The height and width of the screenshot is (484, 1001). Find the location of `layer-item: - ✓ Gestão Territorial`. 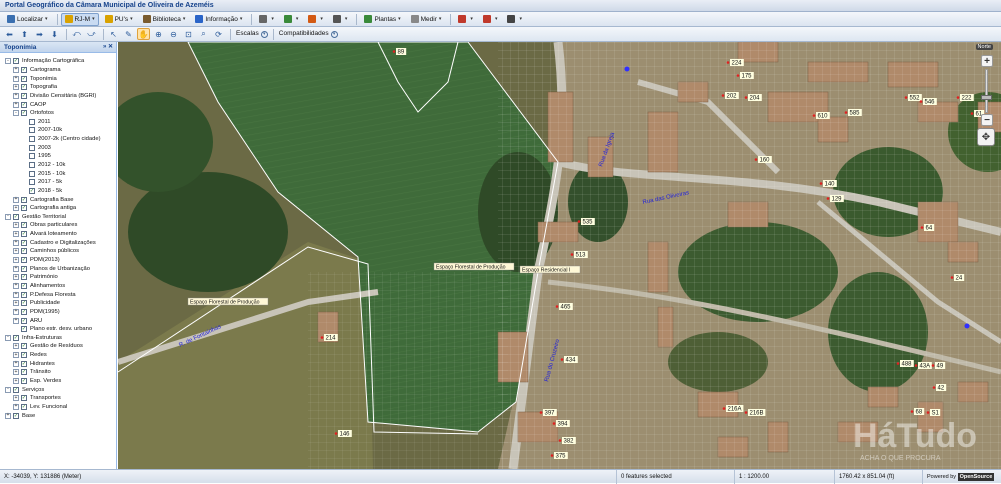

layer-item: - ✓ Gestão Territorial is located at coordinates (58, 217).